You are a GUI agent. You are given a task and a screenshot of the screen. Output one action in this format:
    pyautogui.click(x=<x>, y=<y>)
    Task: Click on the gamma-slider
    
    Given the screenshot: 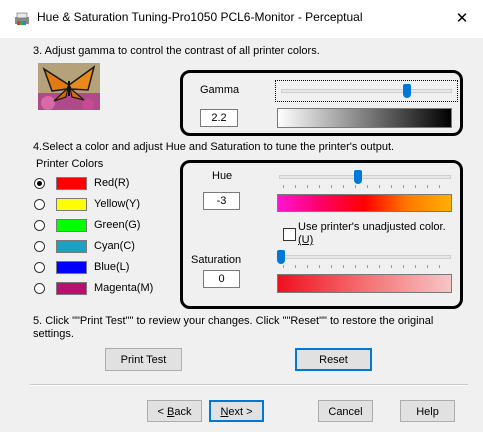 What is the action you would take?
    pyautogui.click(x=366, y=91)
    